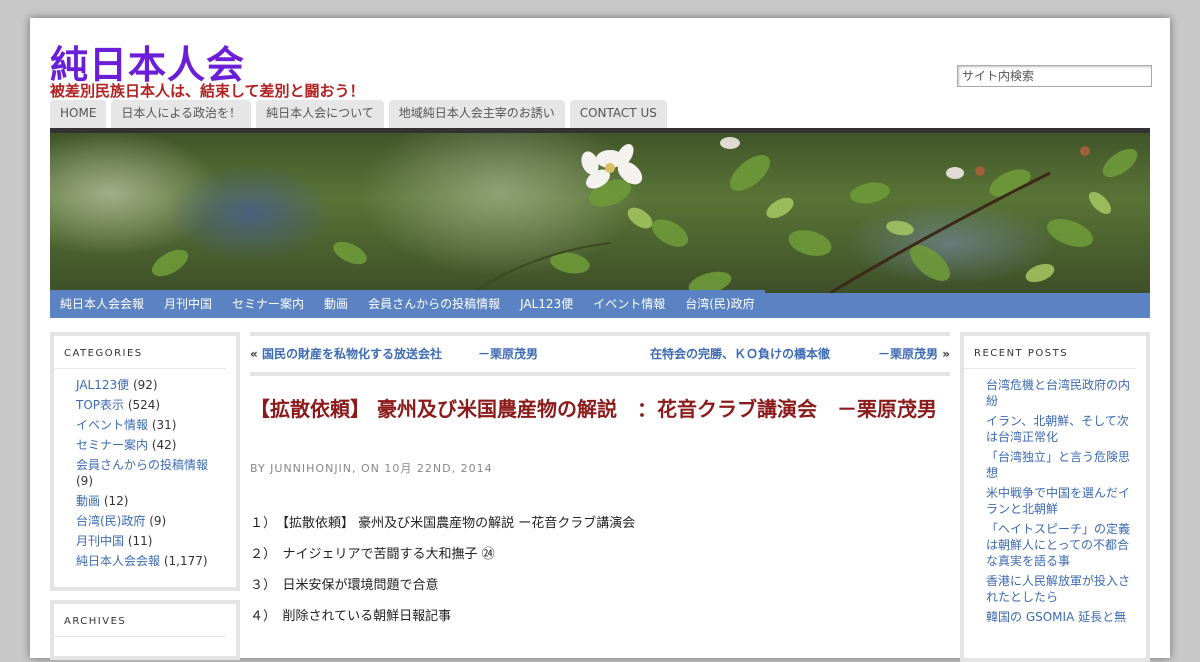 Image resolution: width=1200 pixels, height=662 pixels. Describe the element at coordinates (102, 385) in the screenshot. I see `category-link: JAL123便` at that location.